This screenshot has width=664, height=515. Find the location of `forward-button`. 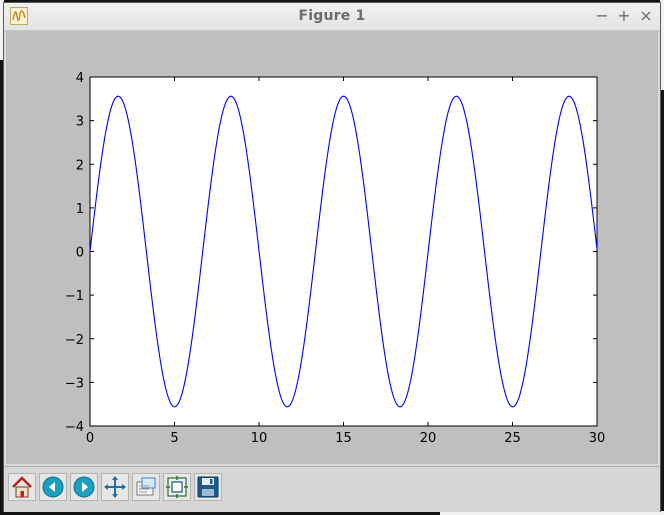

forward-button is located at coordinates (84, 487).